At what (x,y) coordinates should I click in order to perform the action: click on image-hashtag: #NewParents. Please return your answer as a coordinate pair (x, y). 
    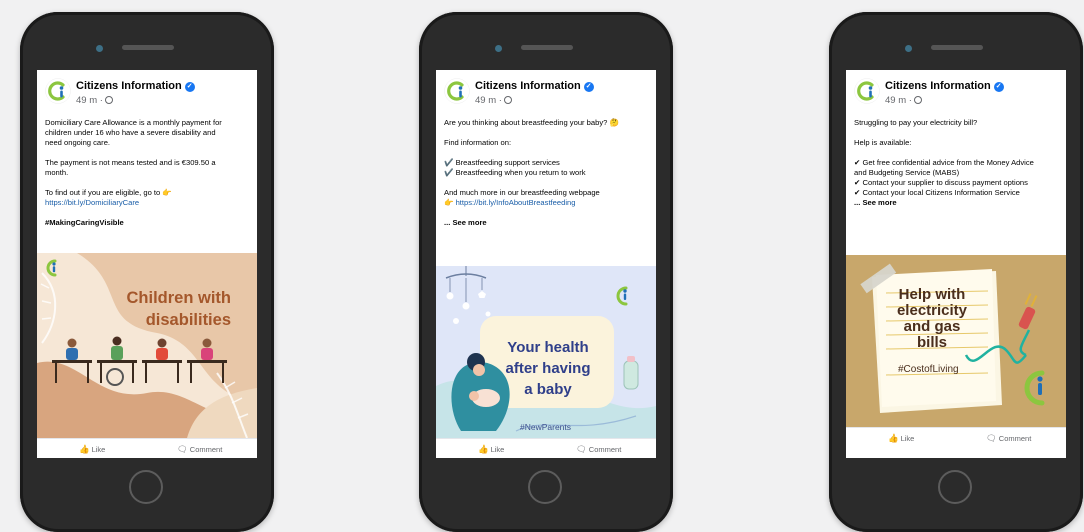
    Looking at the image, I should click on (546, 427).